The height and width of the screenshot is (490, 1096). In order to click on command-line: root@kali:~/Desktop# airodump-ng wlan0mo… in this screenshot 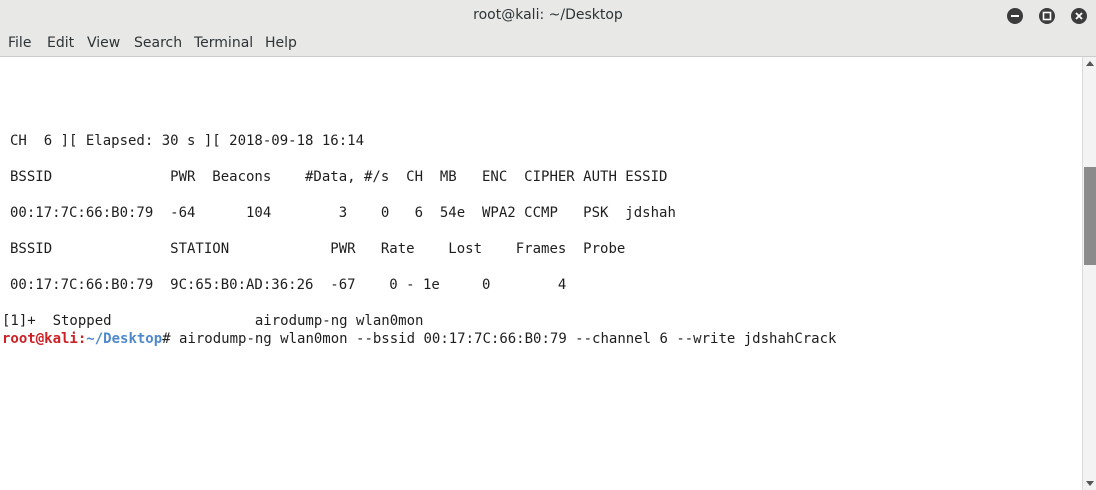, I will do `click(419, 339)`.